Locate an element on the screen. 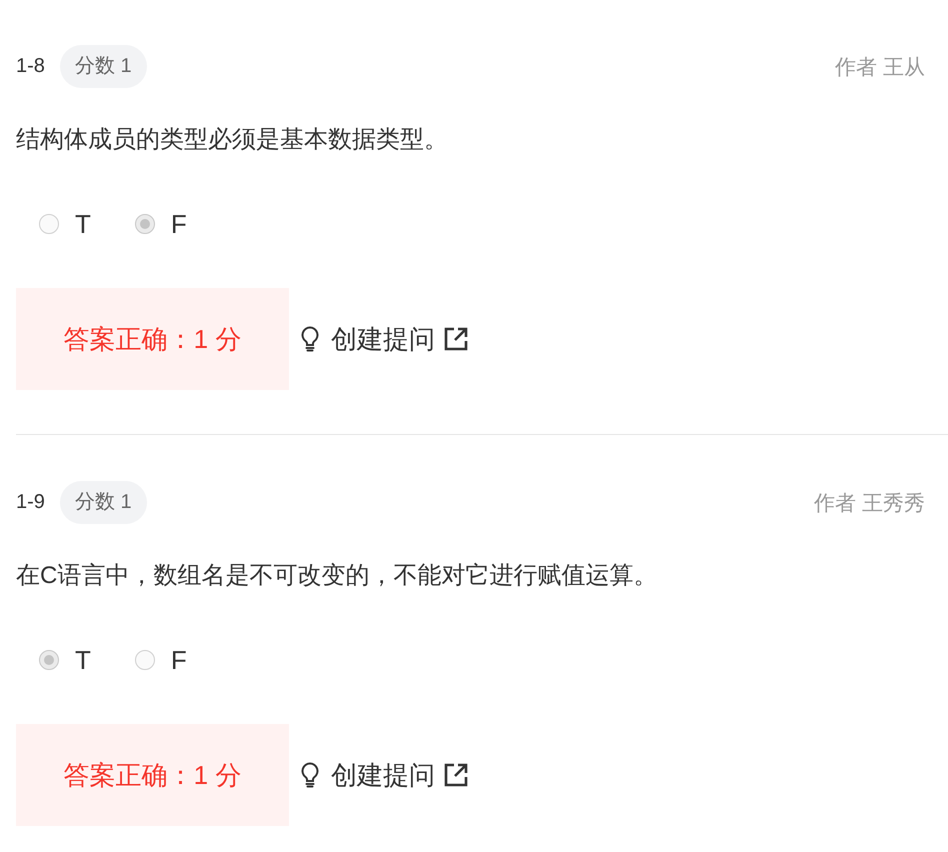 The height and width of the screenshot is (852, 948). author-label: 作者 王秀秀 is located at coordinates (869, 503).